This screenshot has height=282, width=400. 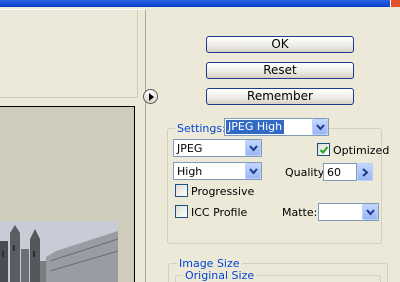 What do you see at coordinates (190, 171) in the screenshot?
I see `compression-quality-value: High` at bounding box center [190, 171].